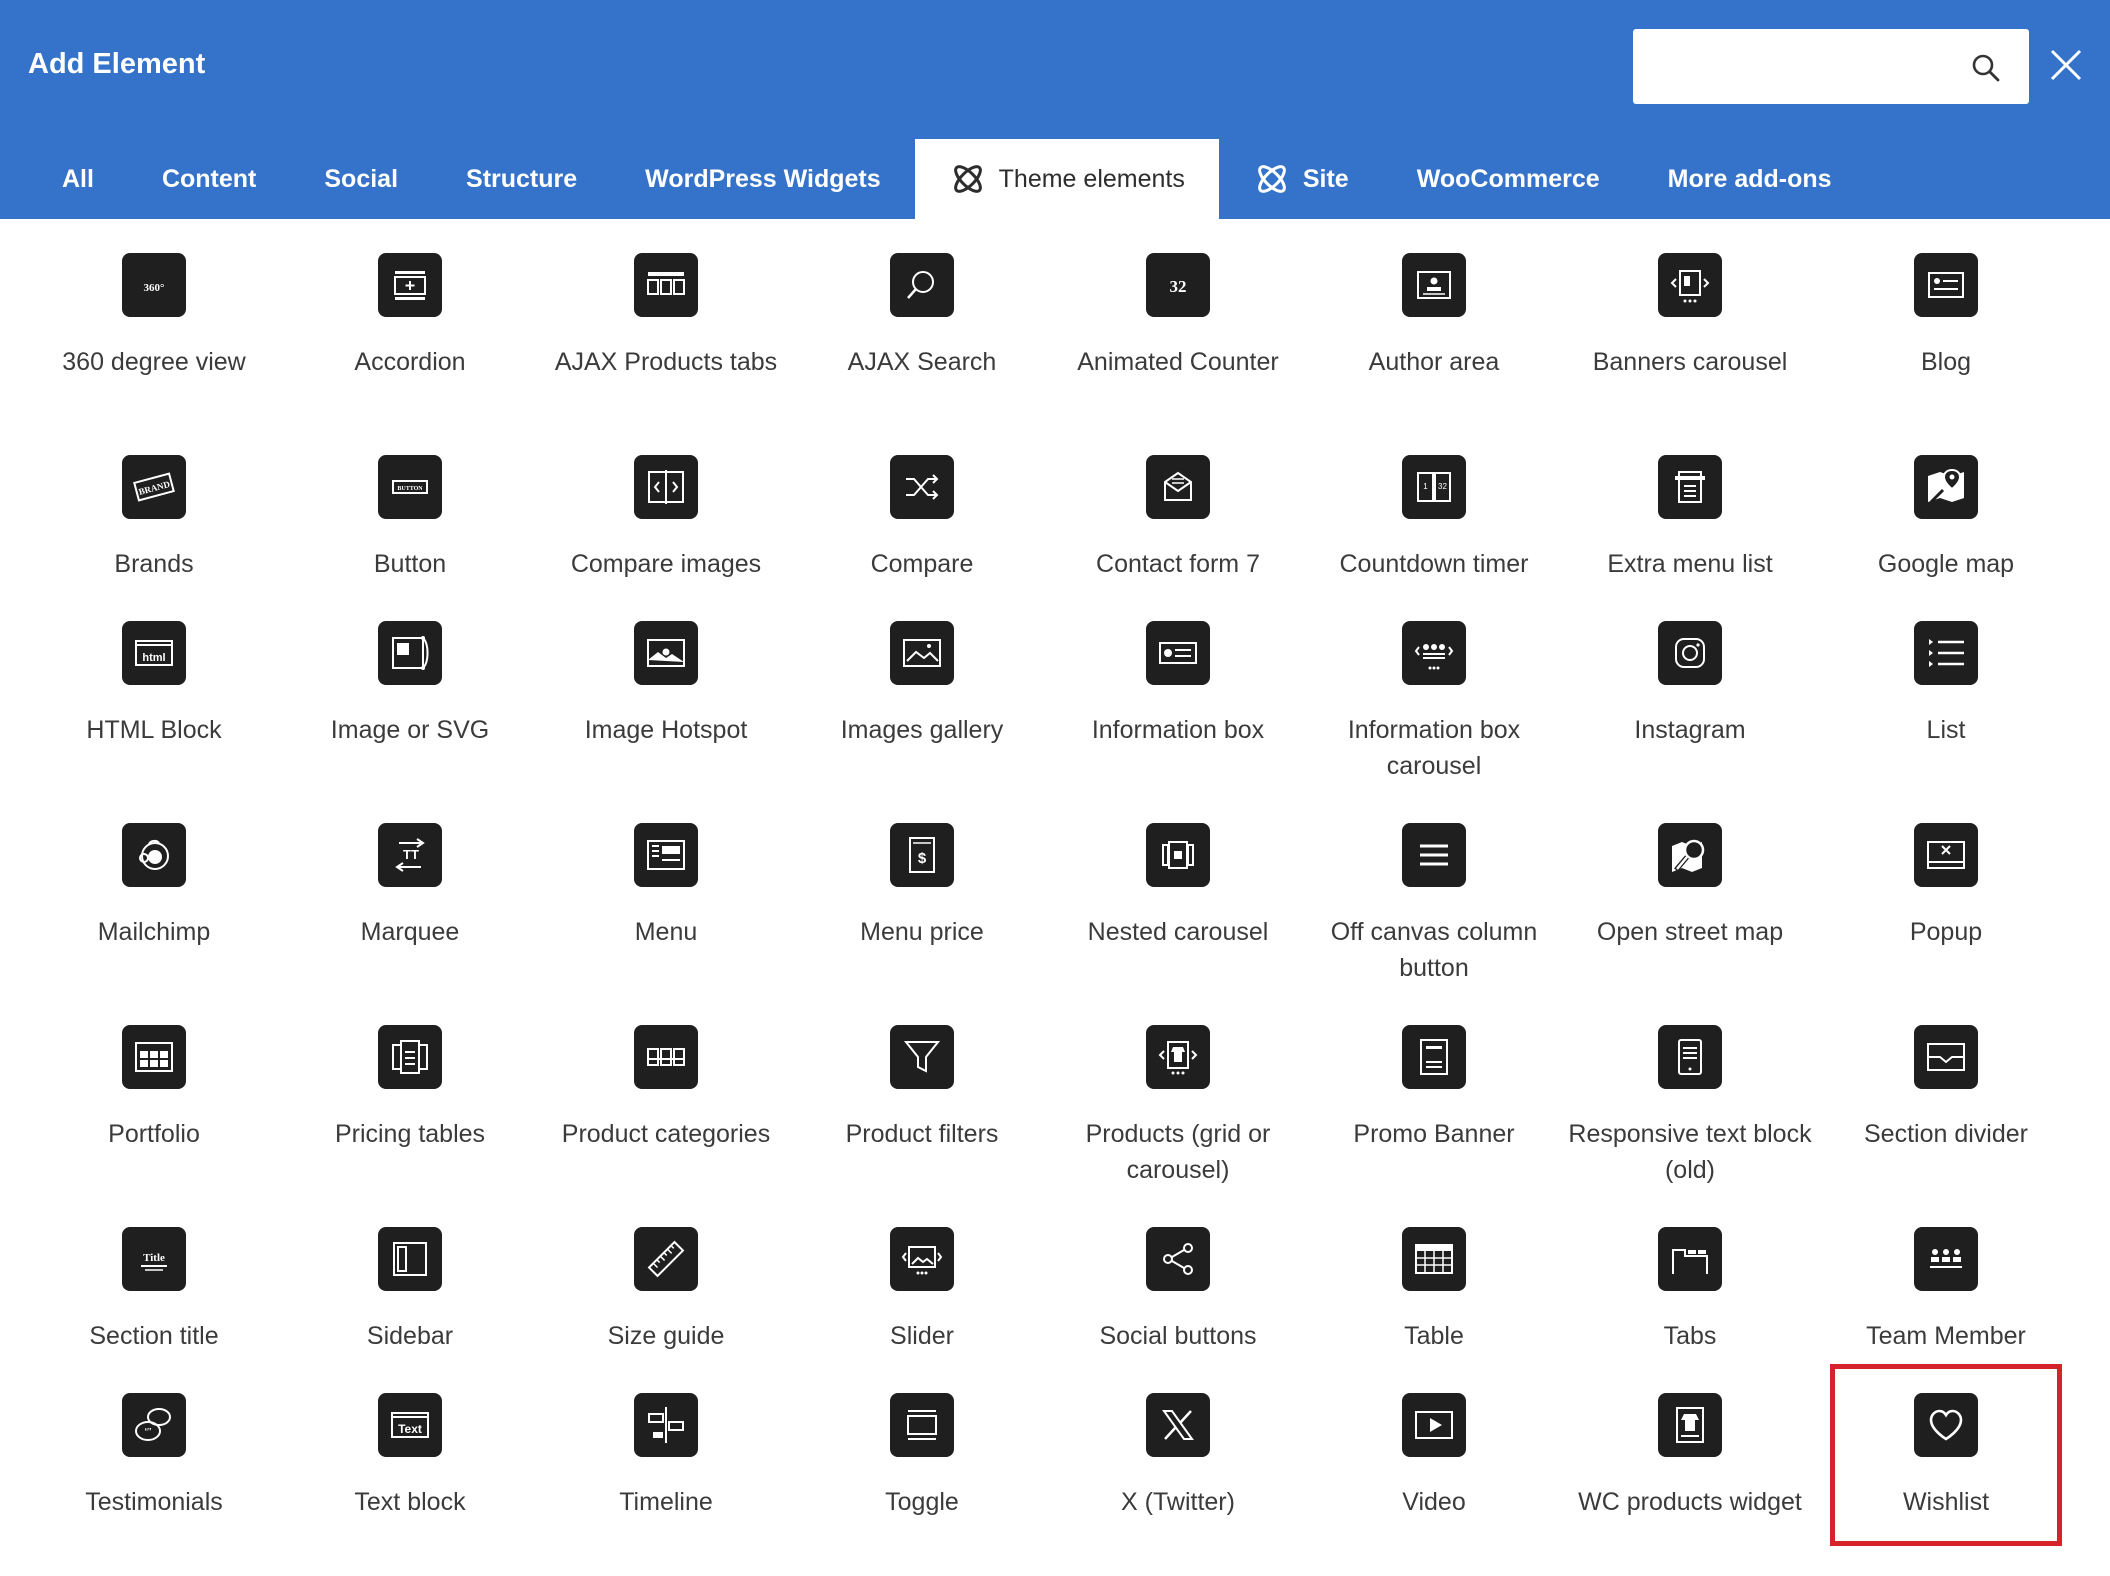  I want to click on tab-site: Site, so click(1301, 179).